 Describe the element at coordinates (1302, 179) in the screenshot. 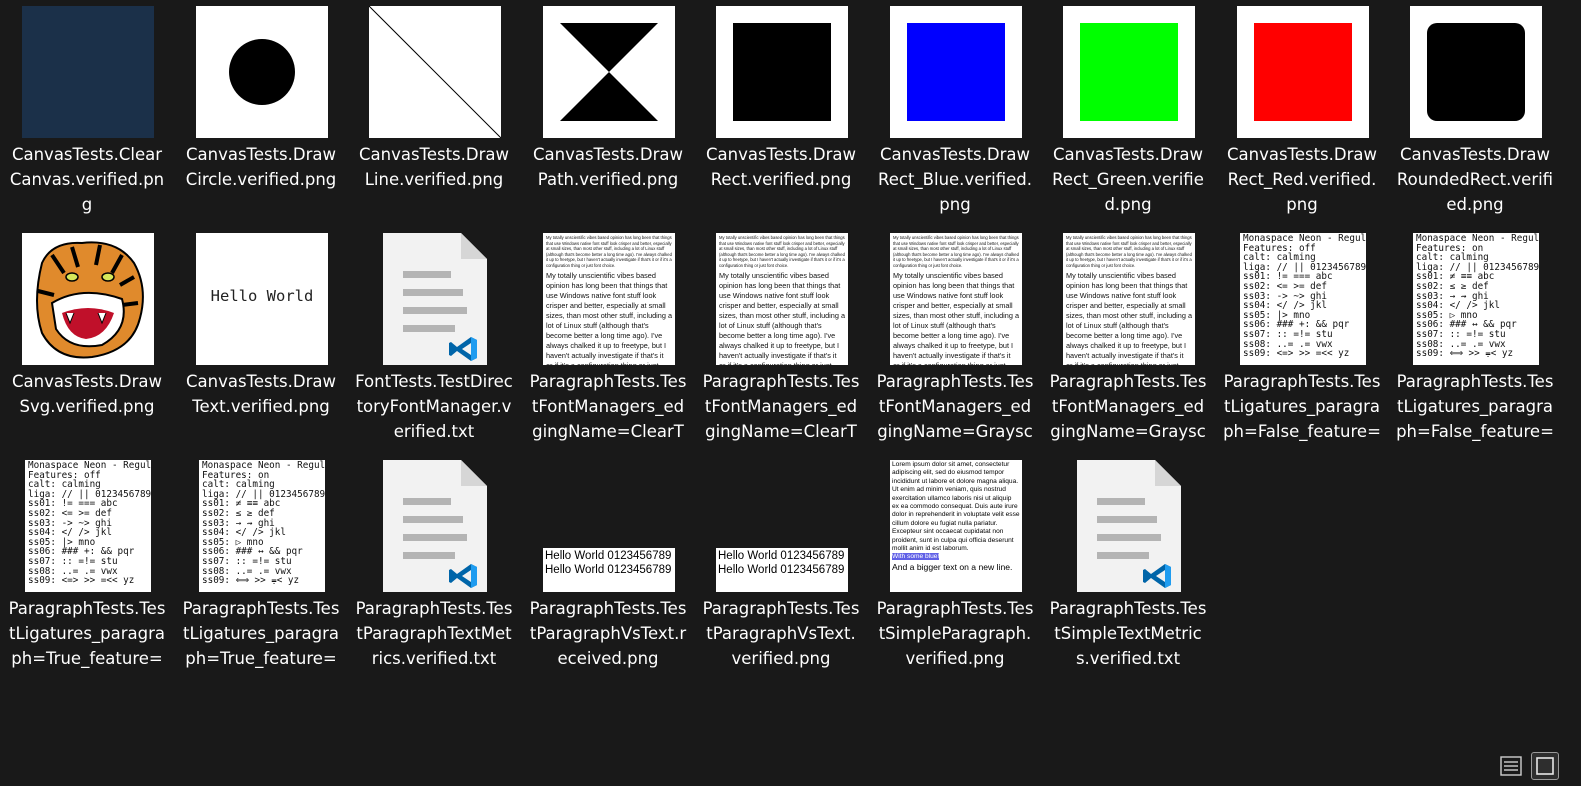

I see `file-name-label: CanvasTests.DrawRect_Red.verified.png` at that location.